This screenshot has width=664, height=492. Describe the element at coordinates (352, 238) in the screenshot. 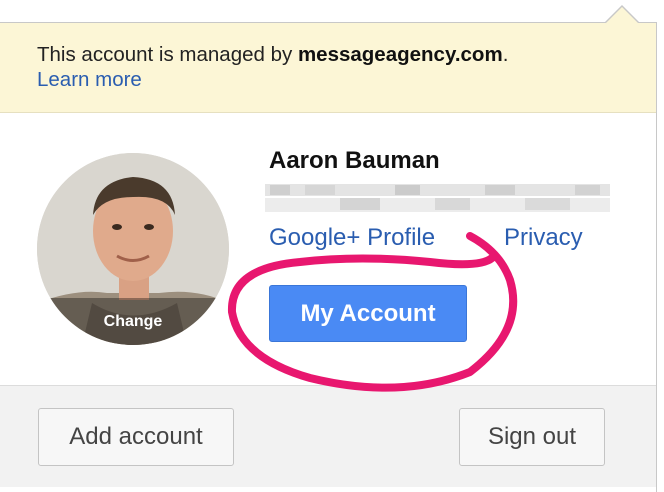

I see `google-plus-profile-link: Google+ Profile` at that location.